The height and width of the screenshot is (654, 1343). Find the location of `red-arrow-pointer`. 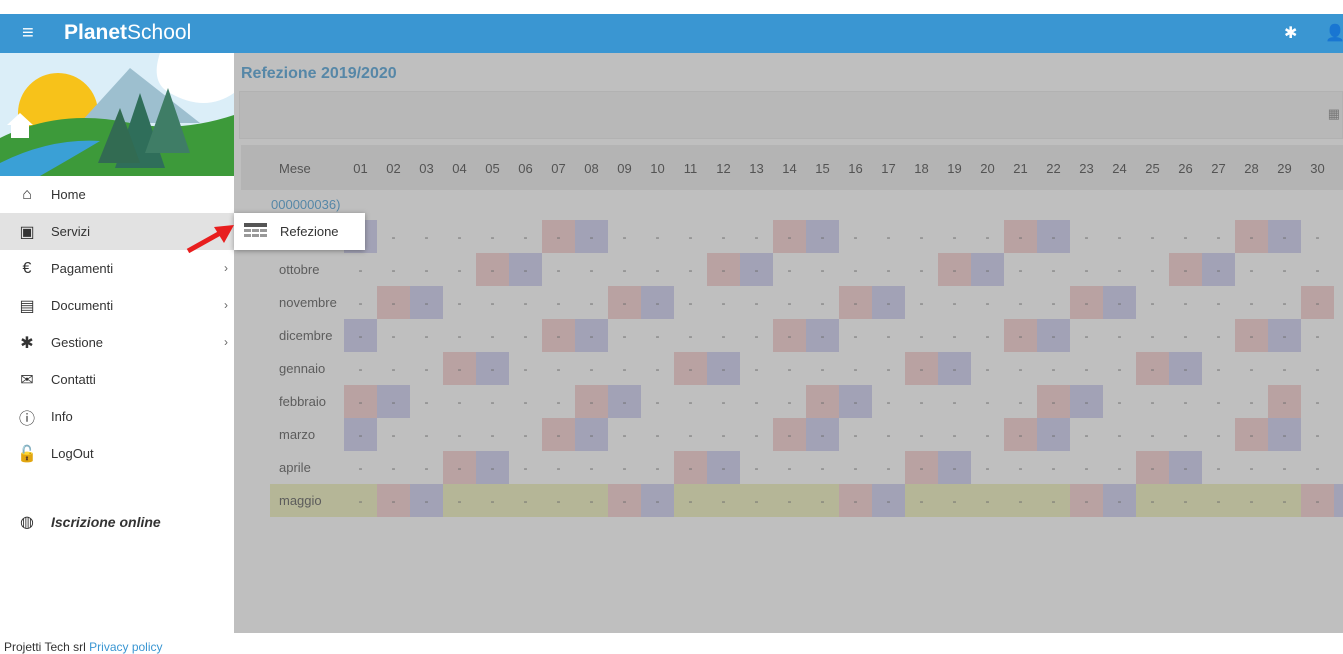

red-arrow-pointer is located at coordinates (210, 239).